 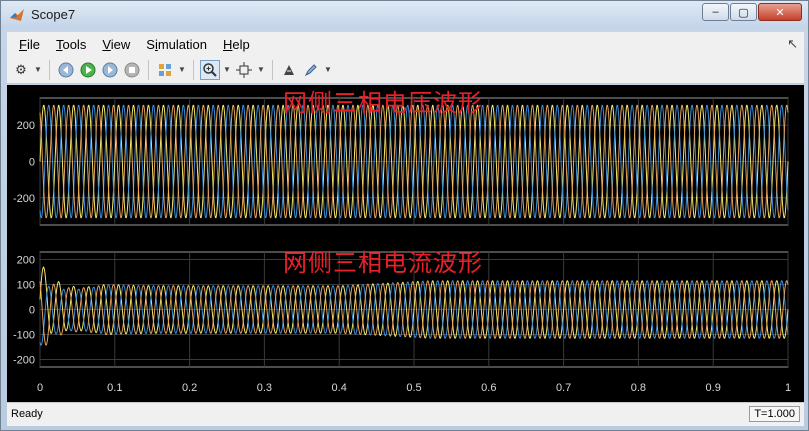 I want to click on x-tick-label: 0.1, so click(x=114, y=388).